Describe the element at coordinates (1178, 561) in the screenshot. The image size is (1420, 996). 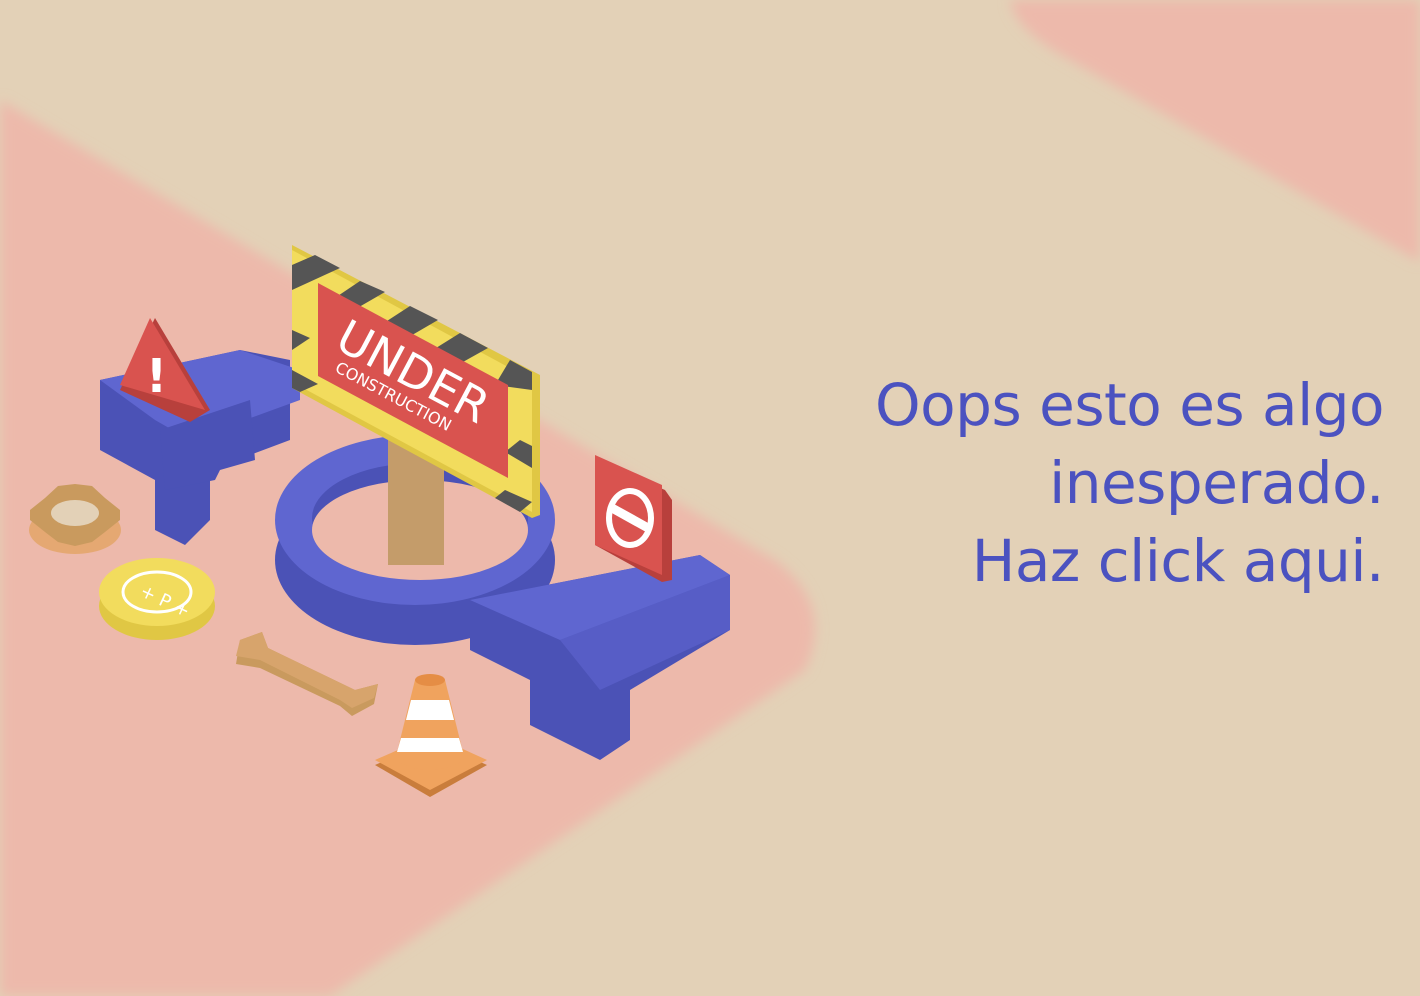
I see `message-line-3: Haz click aqui.` at that location.